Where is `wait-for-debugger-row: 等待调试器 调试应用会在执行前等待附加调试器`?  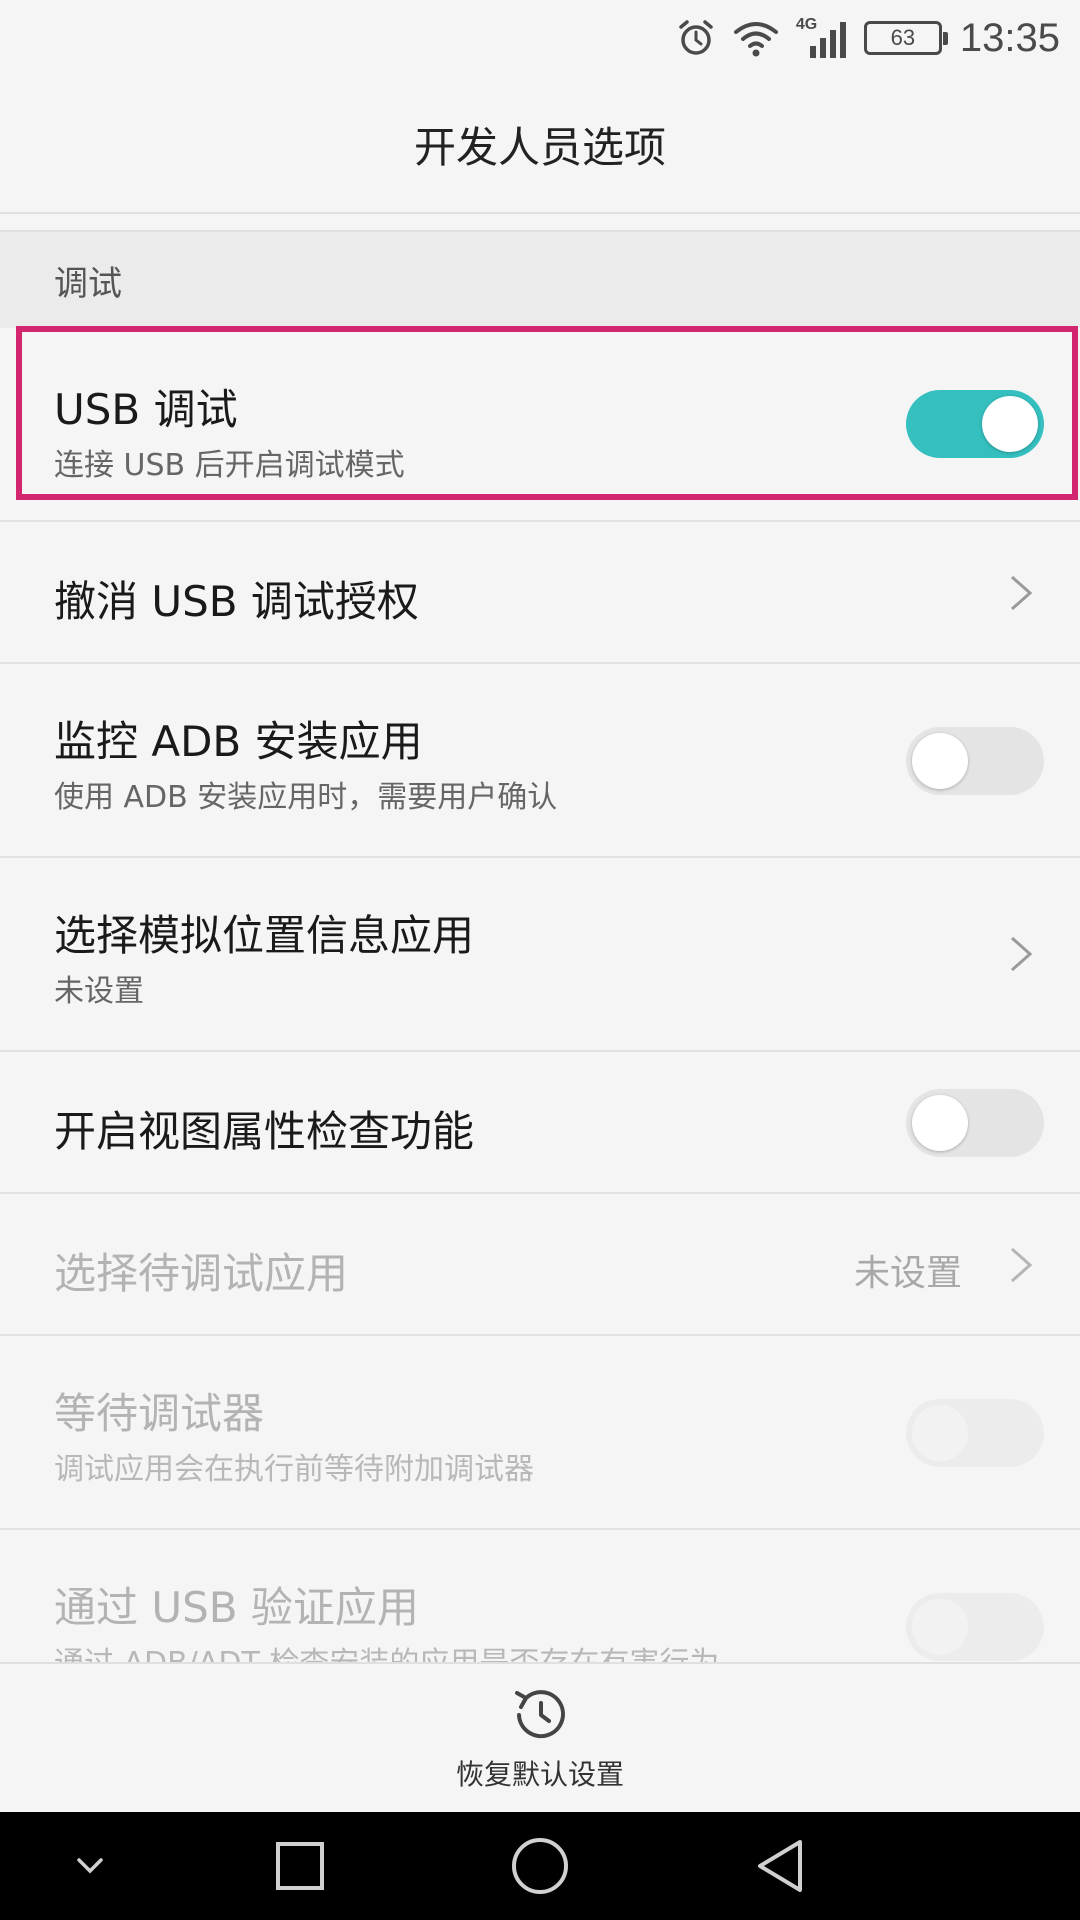
wait-for-debugger-row: 等待调试器 调试应用会在执行前等待附加调试器 is located at coordinates (540, 1433).